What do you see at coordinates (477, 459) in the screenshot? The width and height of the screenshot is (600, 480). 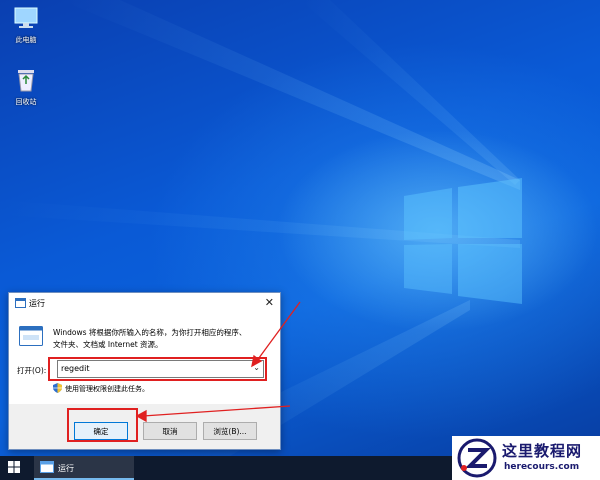 I see `watermark-logo-icon` at bounding box center [477, 459].